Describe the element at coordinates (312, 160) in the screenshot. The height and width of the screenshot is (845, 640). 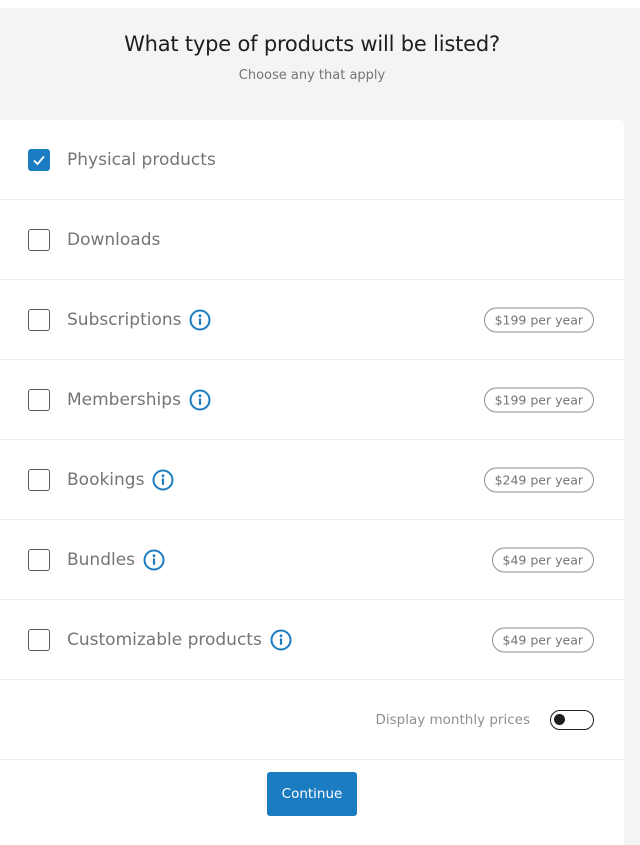
I see `product-option-physical-products: Physical products` at that location.